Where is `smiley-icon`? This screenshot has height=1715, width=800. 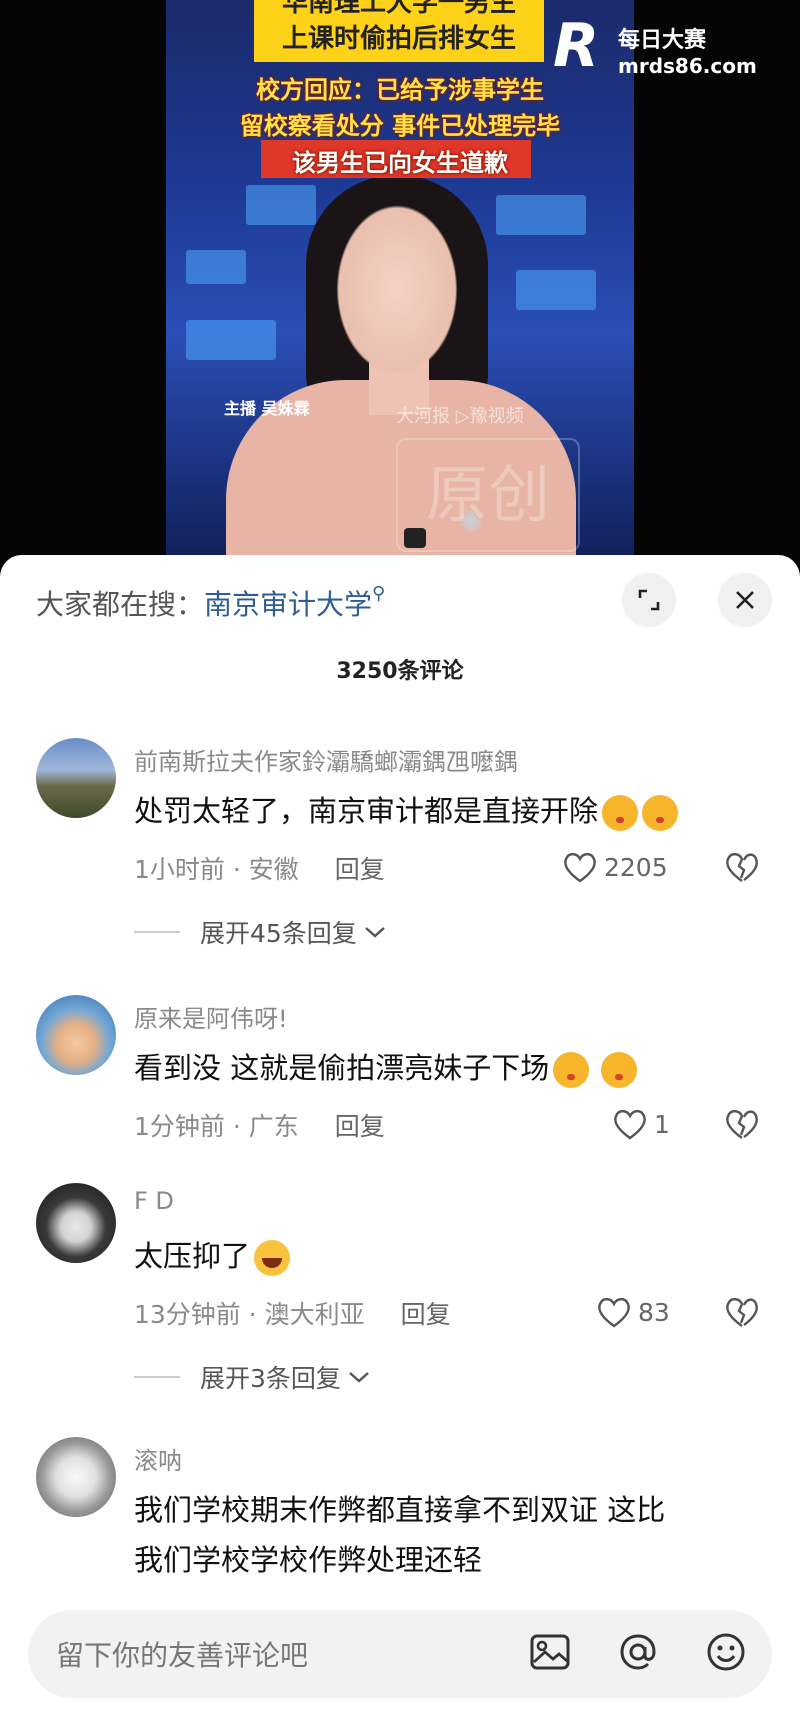
smiley-icon is located at coordinates (726, 1652).